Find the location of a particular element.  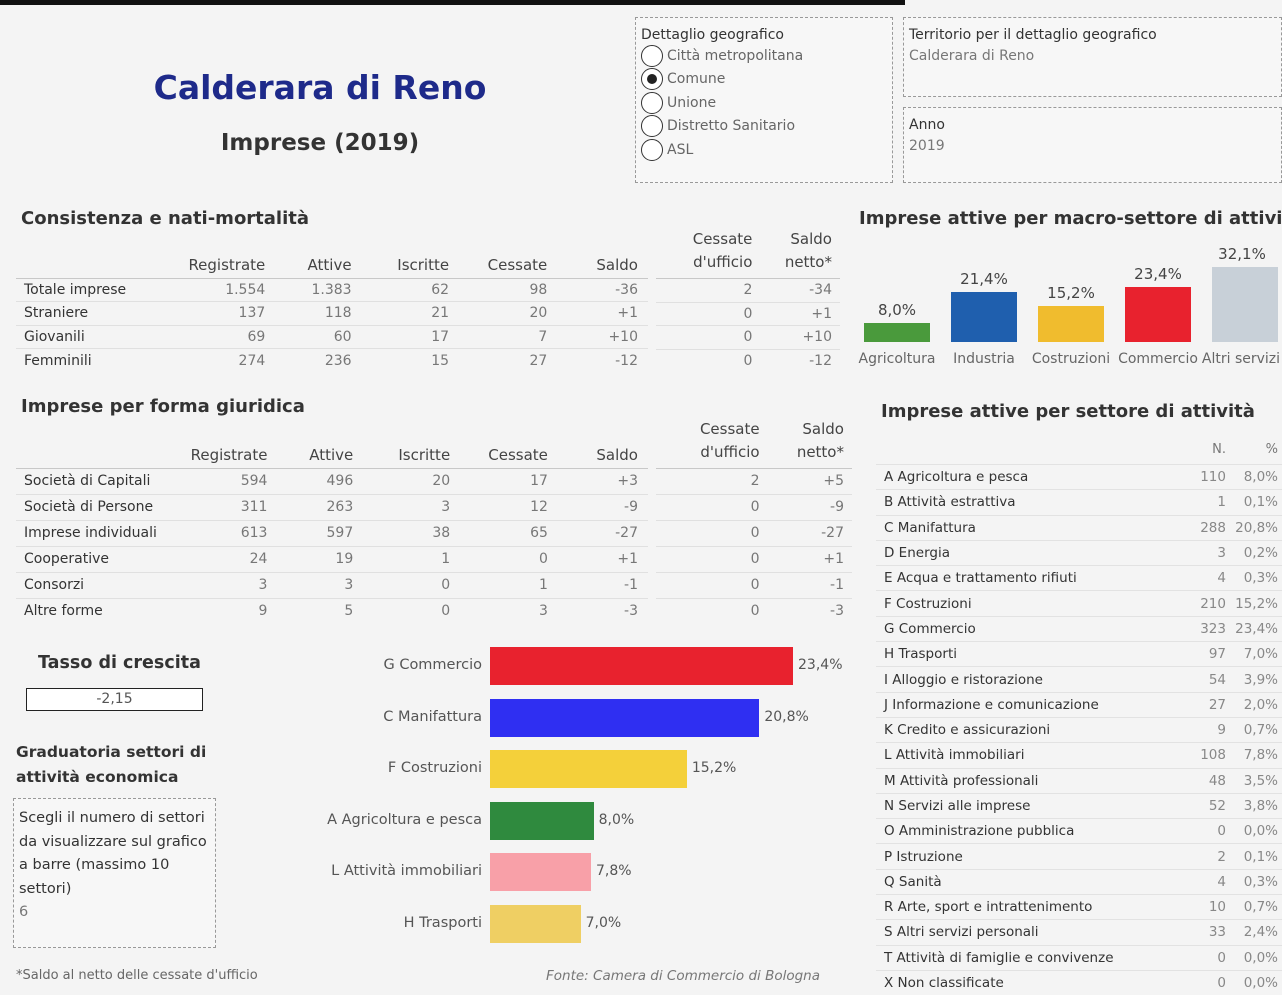

cell-value: -12 is located at coordinates (800, 360).